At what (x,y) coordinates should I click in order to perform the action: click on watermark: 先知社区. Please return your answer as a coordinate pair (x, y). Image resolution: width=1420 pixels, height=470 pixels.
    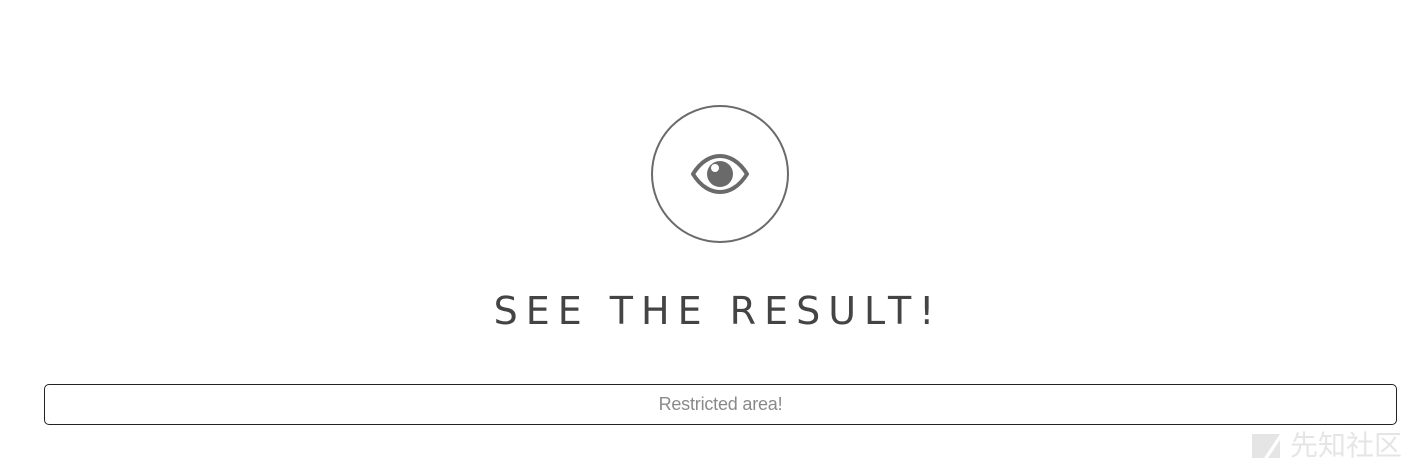
    Looking at the image, I should click on (1326, 446).